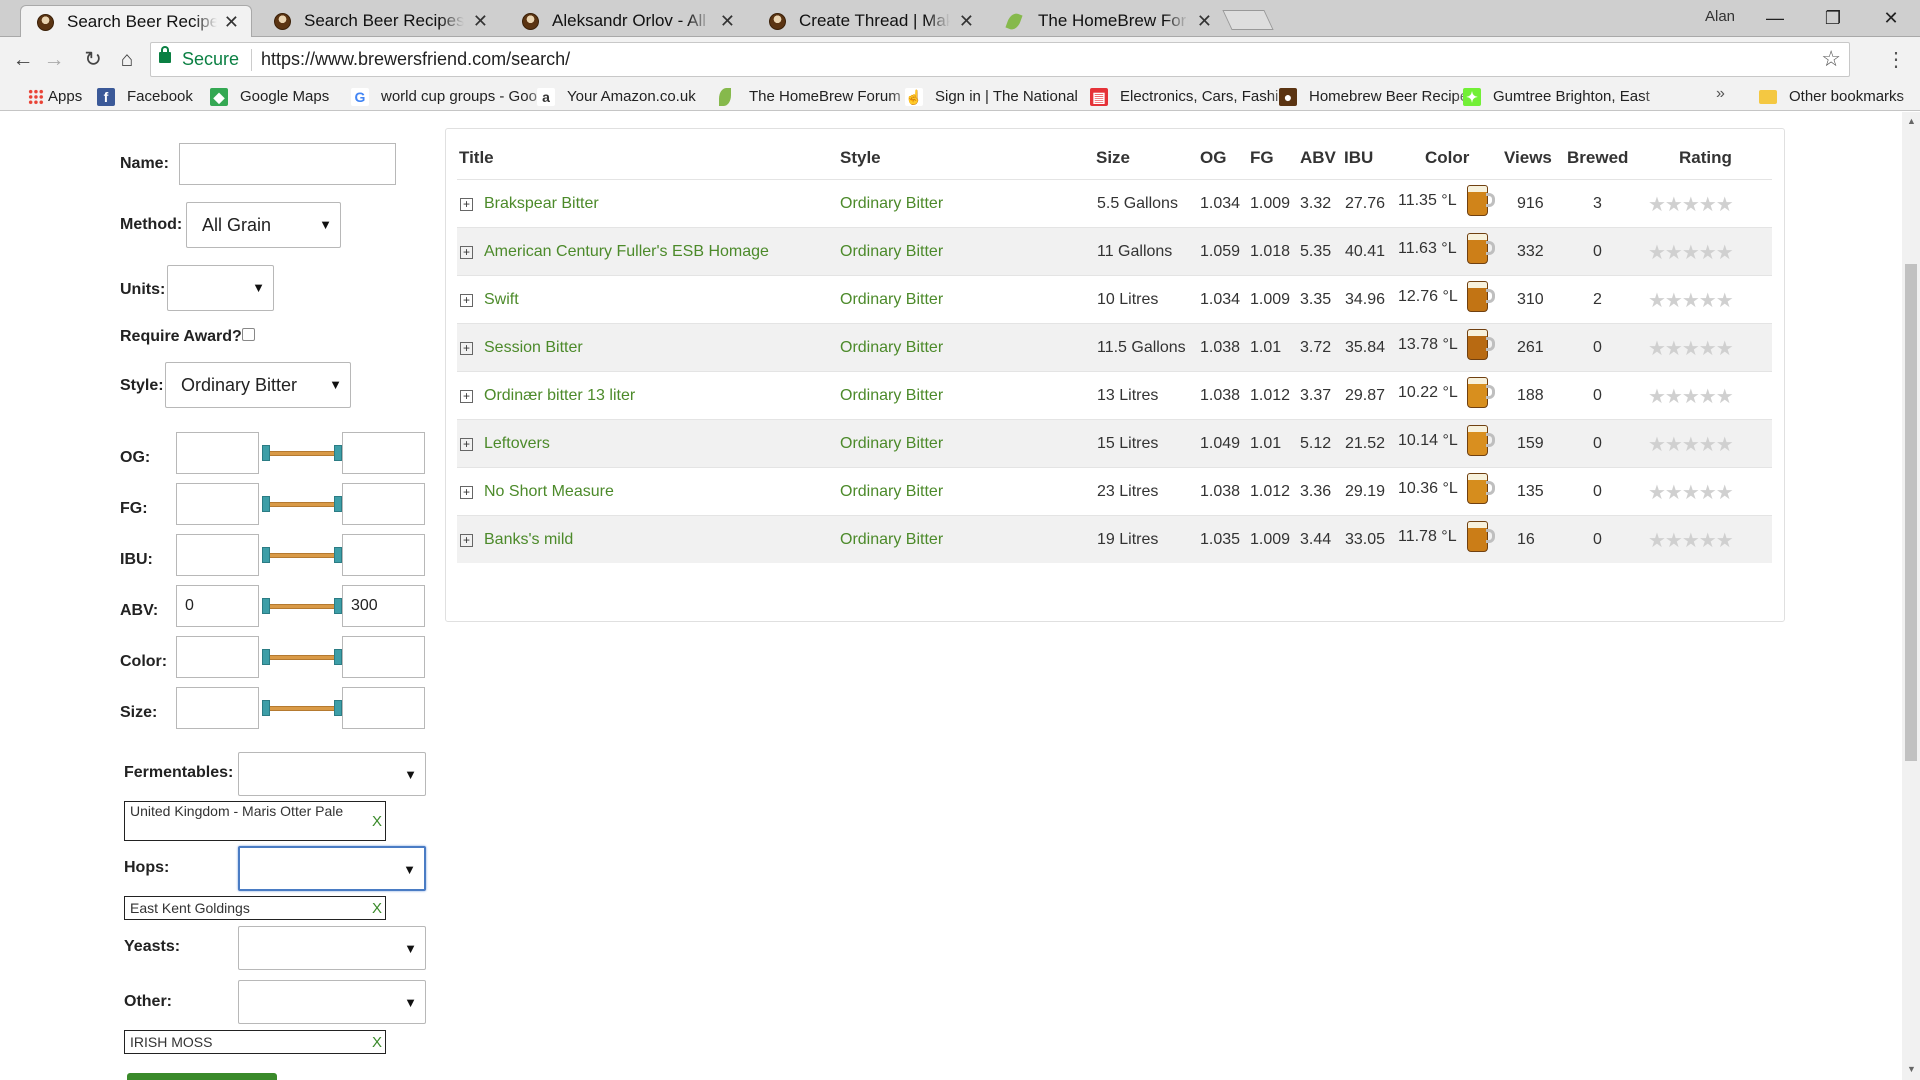  I want to click on color-range-slider, so click(302, 657).